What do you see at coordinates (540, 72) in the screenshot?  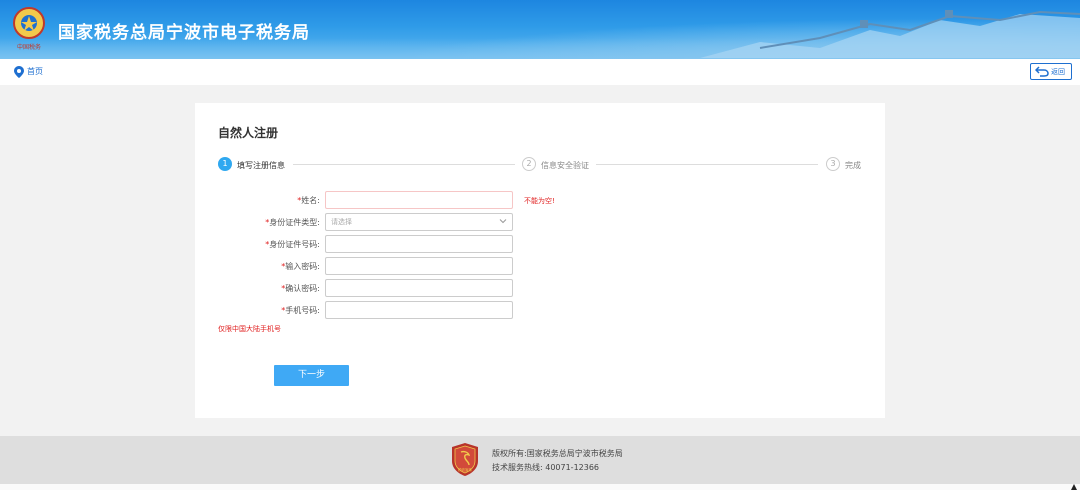 I see `breadcrumb-bar: 首页` at bounding box center [540, 72].